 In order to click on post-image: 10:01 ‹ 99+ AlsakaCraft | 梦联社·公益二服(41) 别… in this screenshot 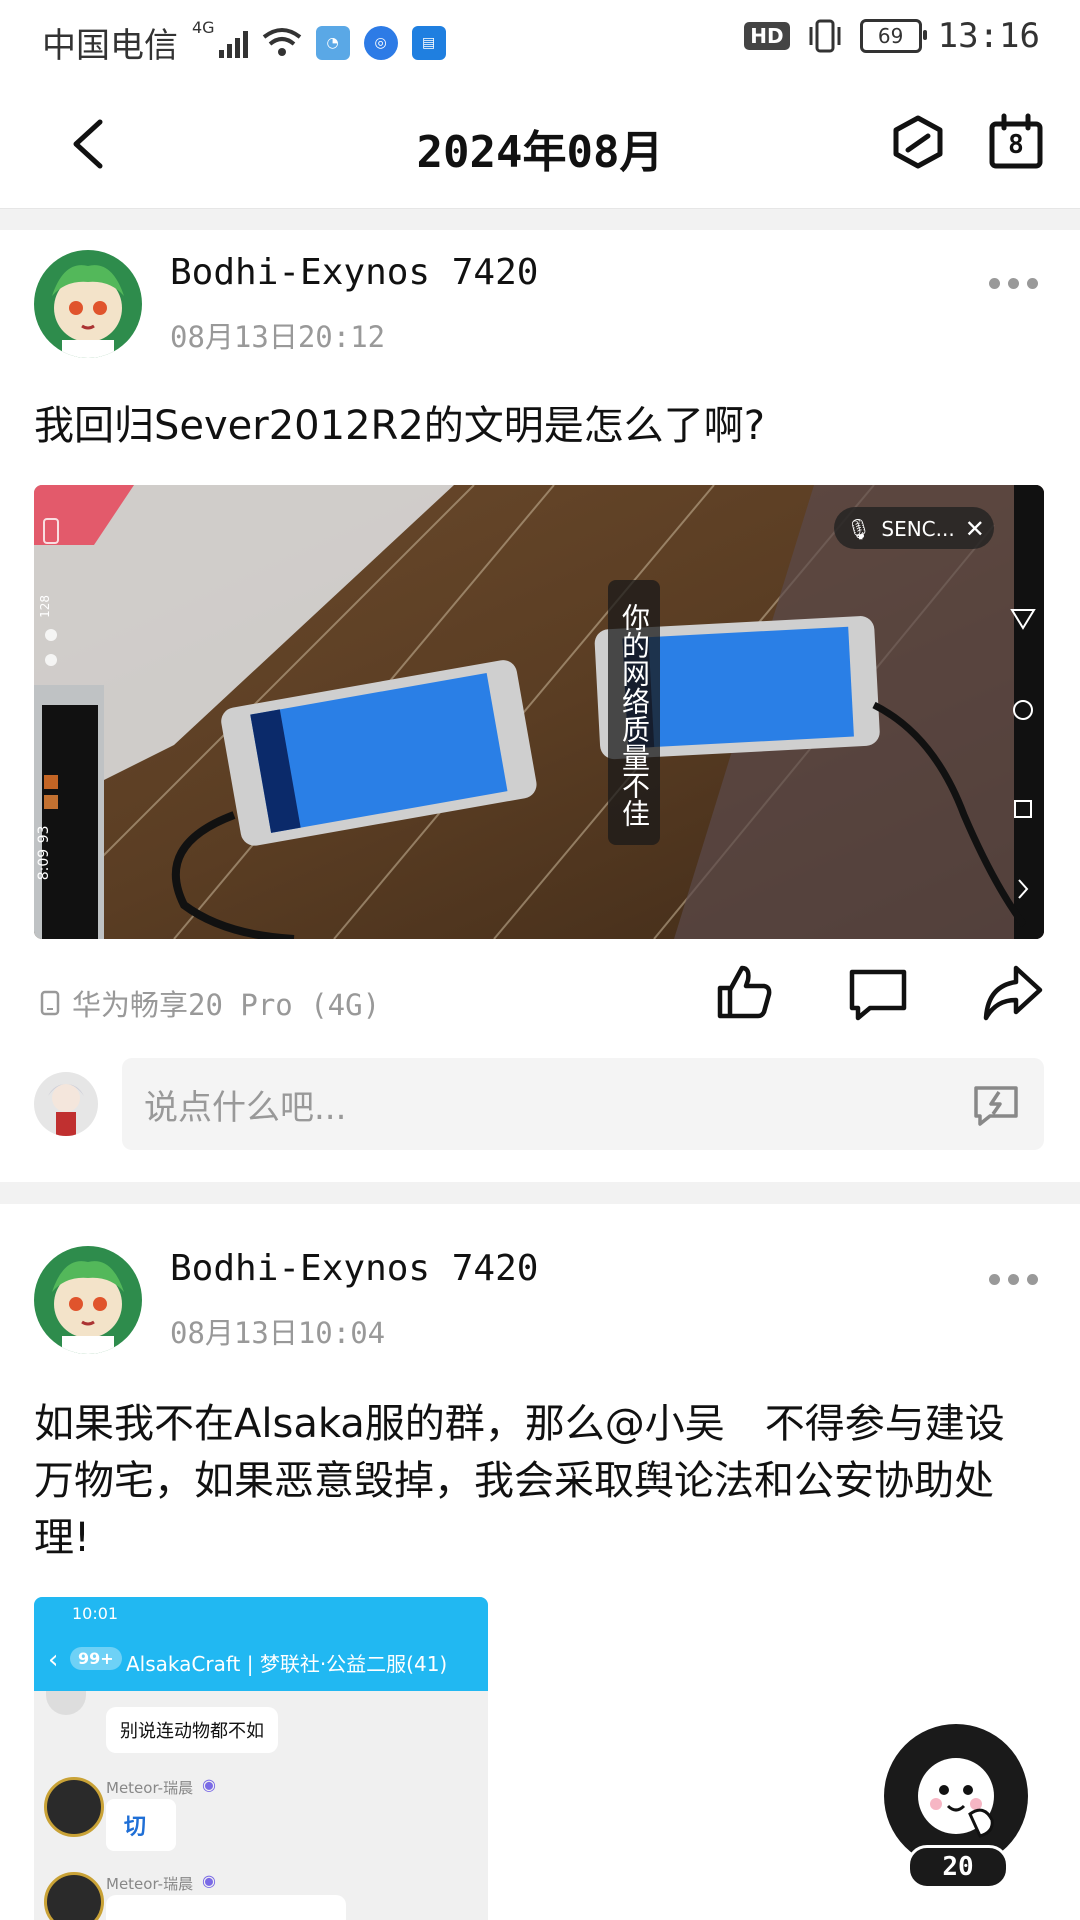, I will do `click(261, 1758)`.